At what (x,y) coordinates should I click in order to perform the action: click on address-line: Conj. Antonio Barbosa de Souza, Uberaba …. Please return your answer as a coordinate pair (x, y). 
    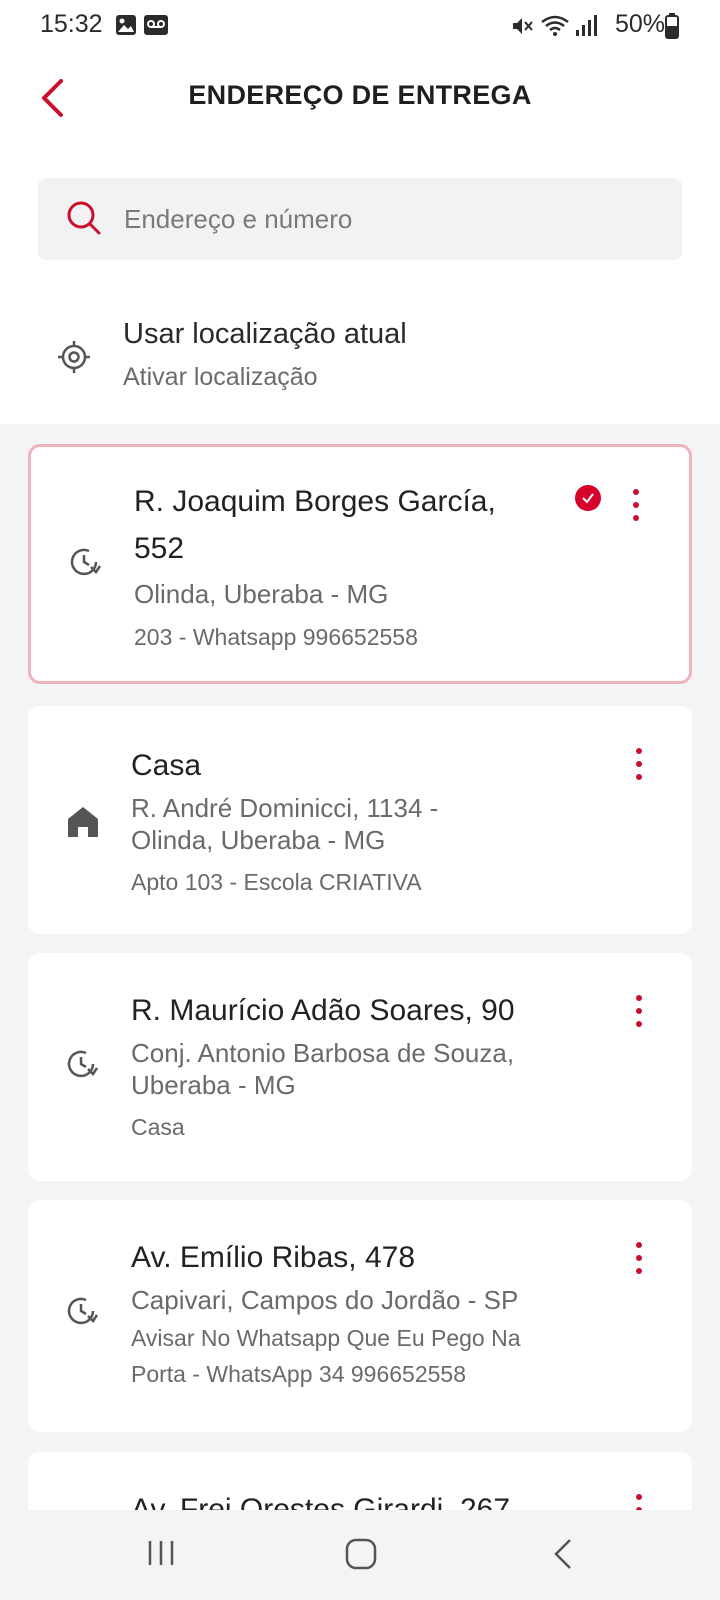
    Looking at the image, I should click on (323, 1069).